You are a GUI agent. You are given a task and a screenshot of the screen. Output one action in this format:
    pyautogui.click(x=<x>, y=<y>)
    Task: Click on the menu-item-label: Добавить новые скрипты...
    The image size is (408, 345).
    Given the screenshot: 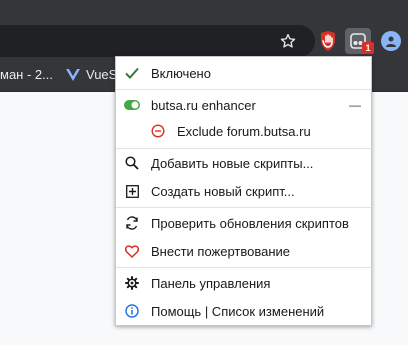 What is the action you would take?
    pyautogui.click(x=232, y=163)
    